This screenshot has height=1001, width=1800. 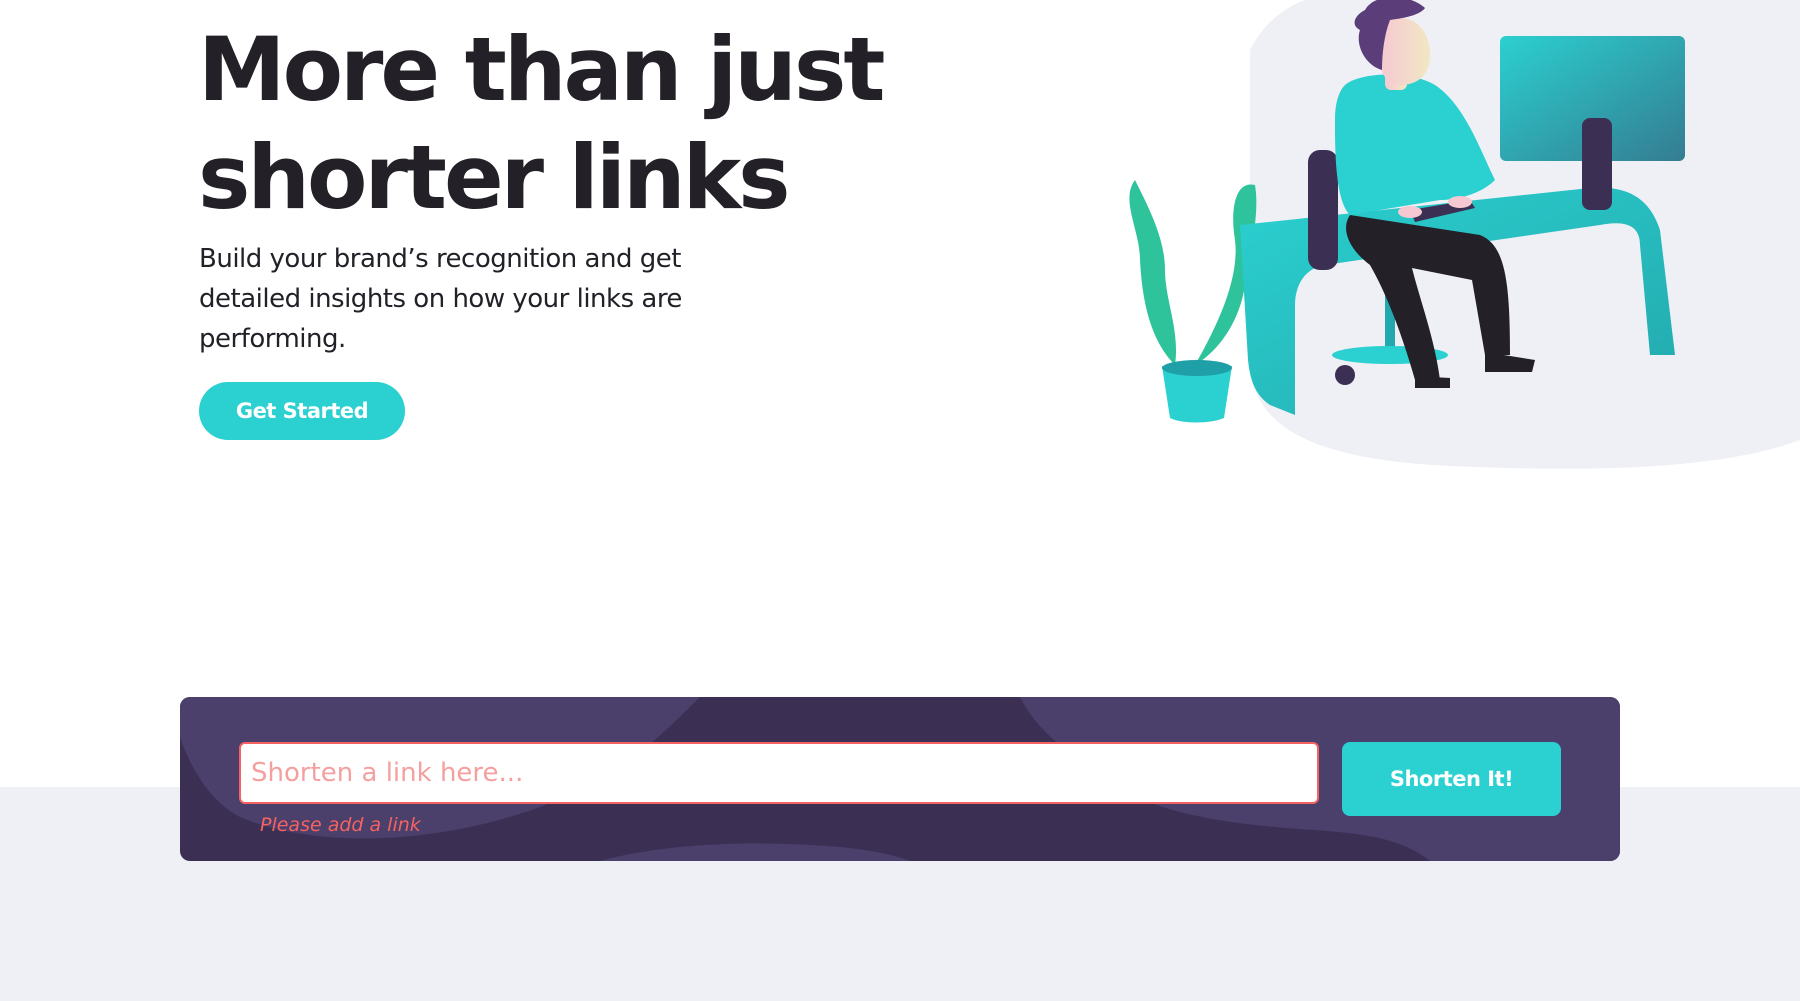 What do you see at coordinates (302, 411) in the screenshot?
I see `get-started-button: Get Started` at bounding box center [302, 411].